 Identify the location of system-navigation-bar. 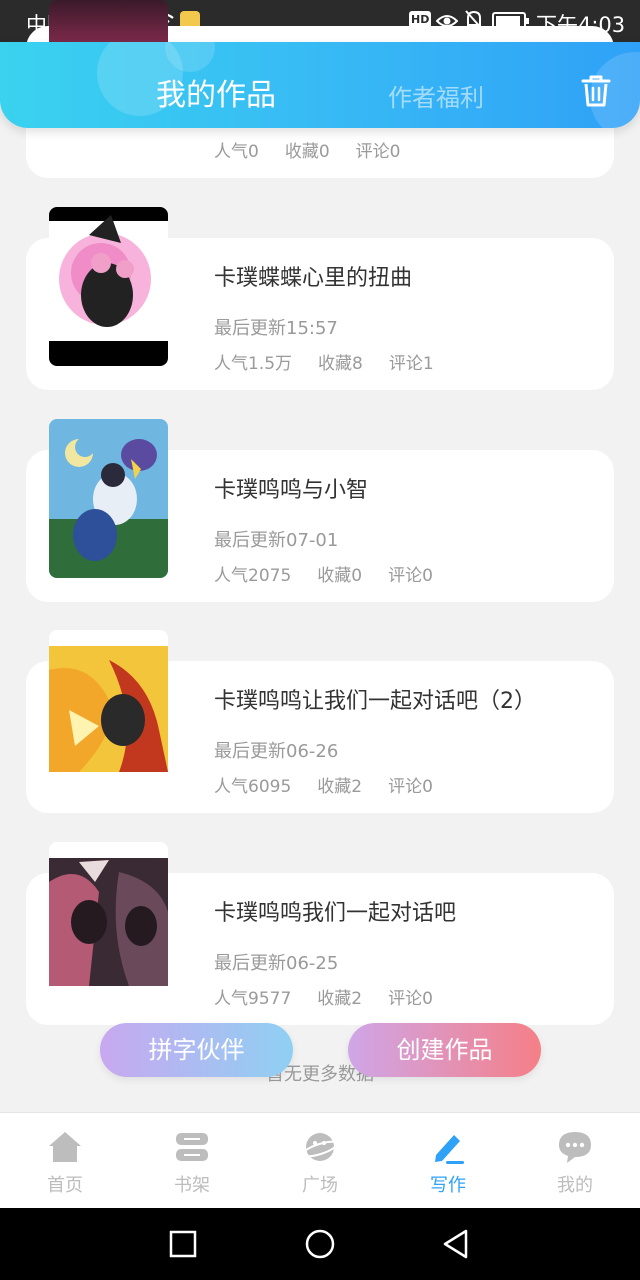
(320, 1244).